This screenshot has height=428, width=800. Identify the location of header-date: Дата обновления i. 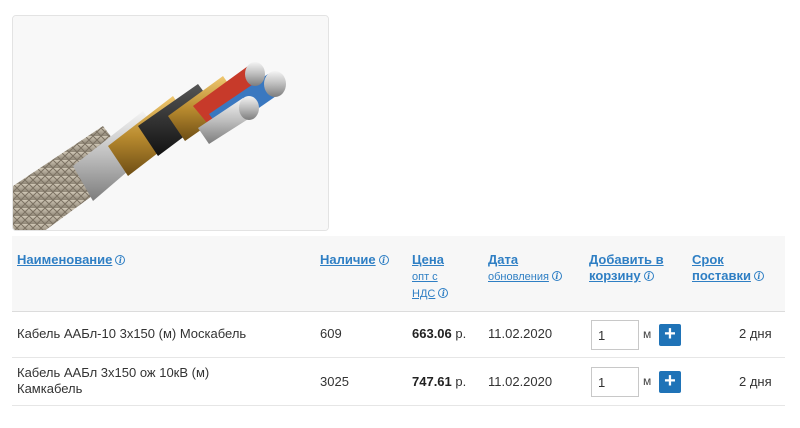
(538, 268).